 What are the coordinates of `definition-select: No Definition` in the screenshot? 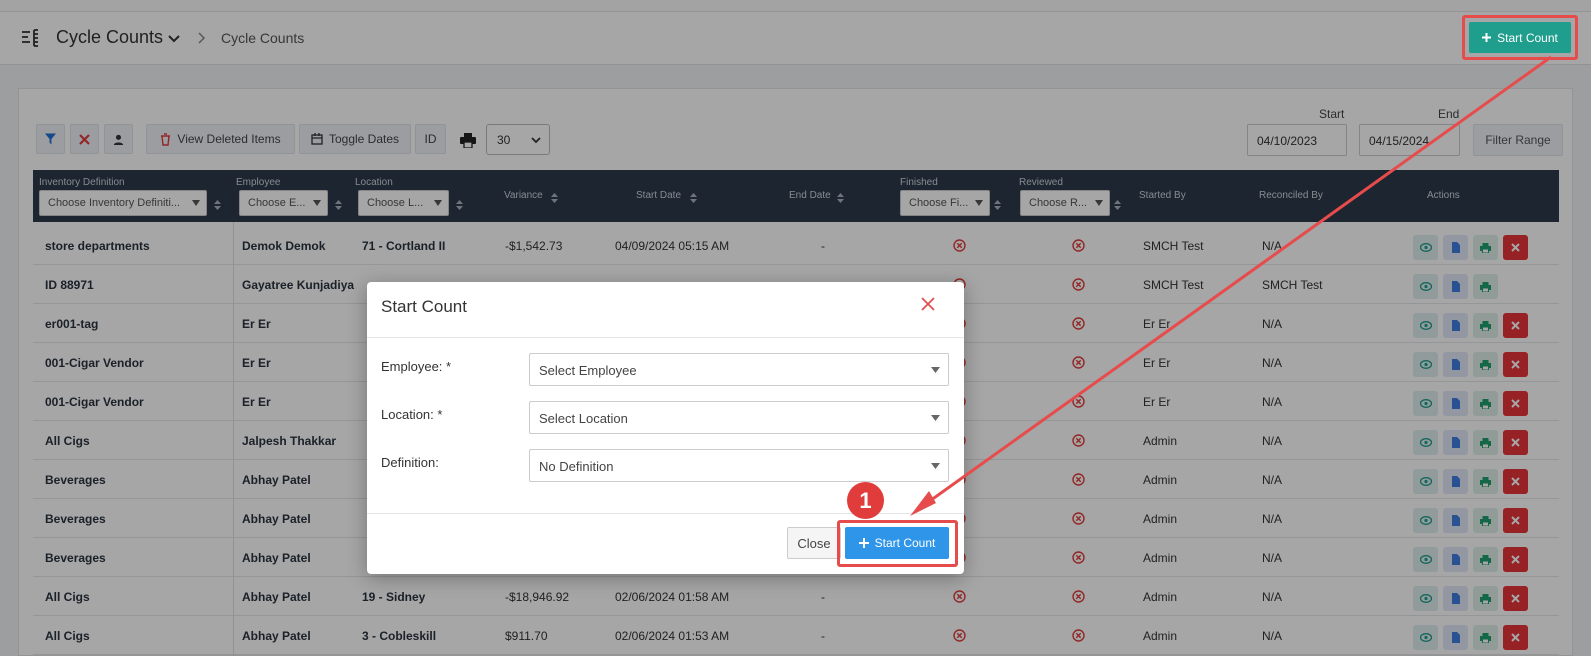 It's located at (739, 465).